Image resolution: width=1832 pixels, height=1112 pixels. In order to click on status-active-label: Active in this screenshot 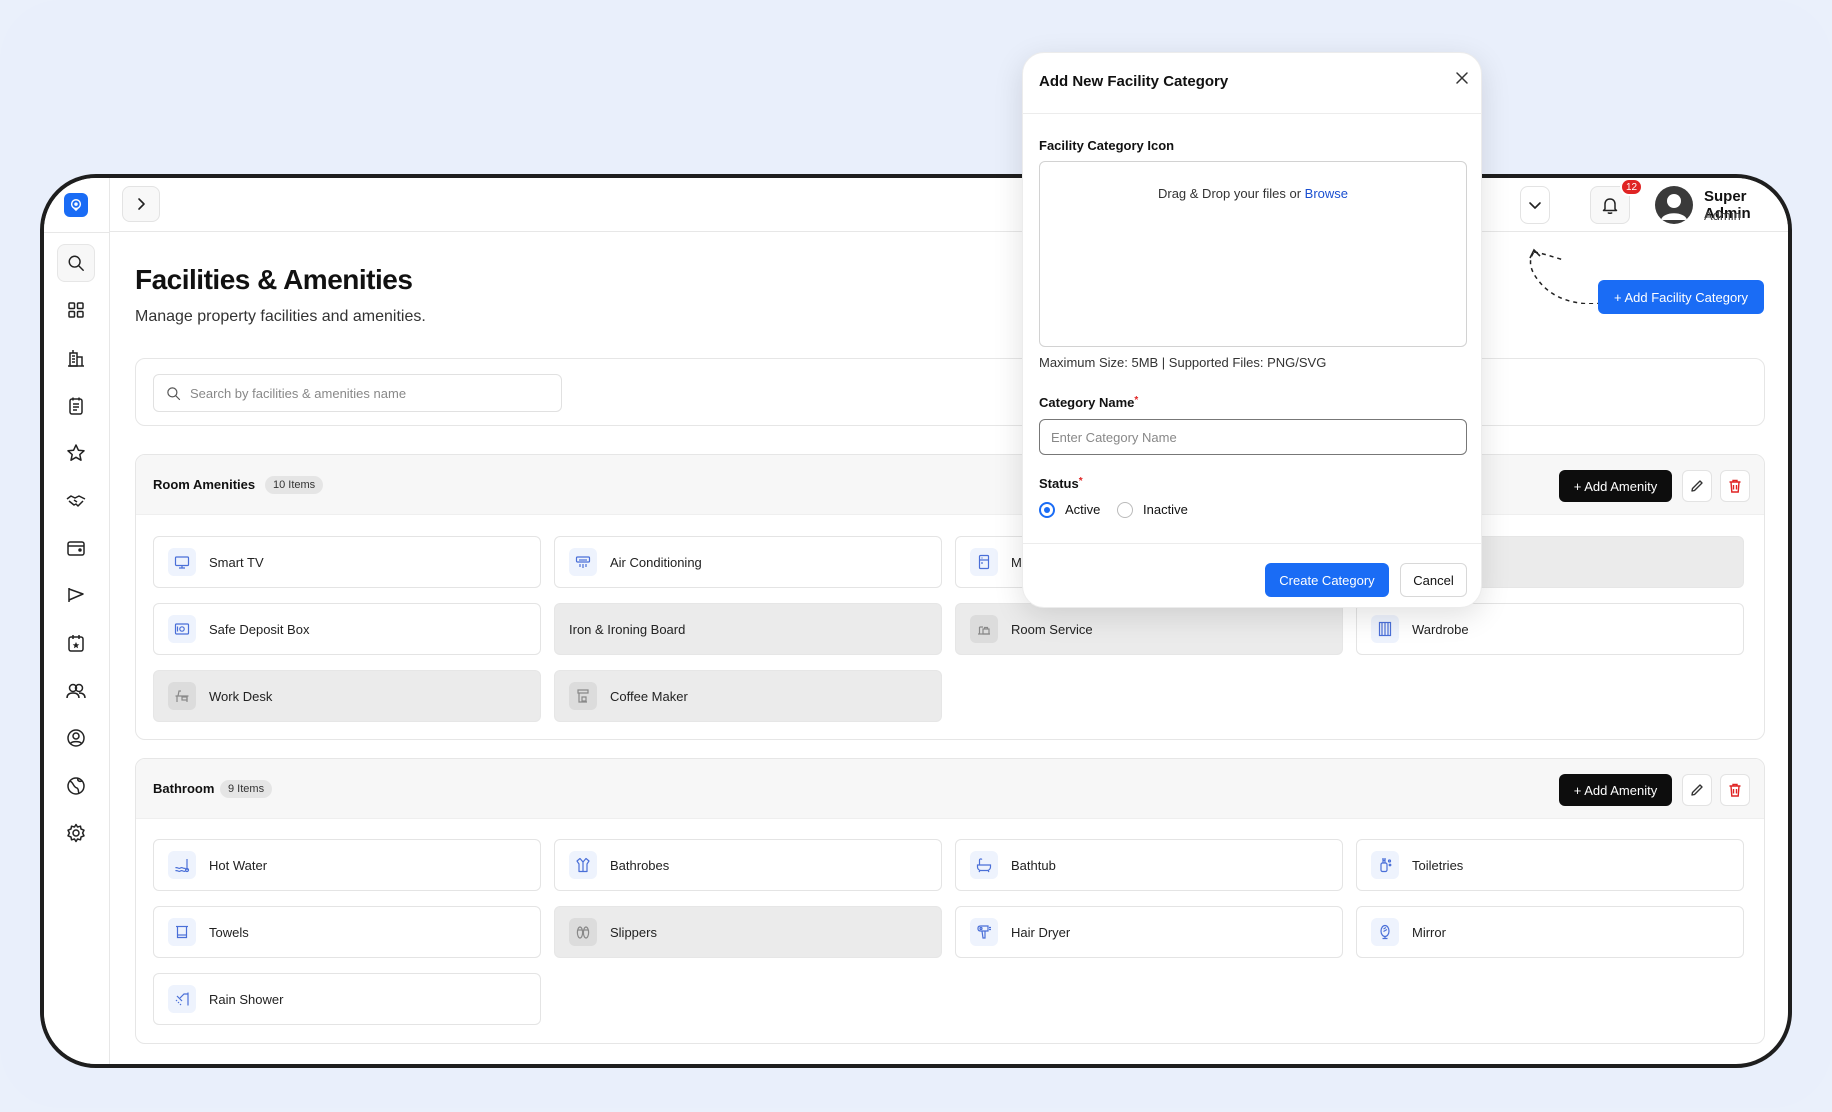, I will do `click(1082, 509)`.